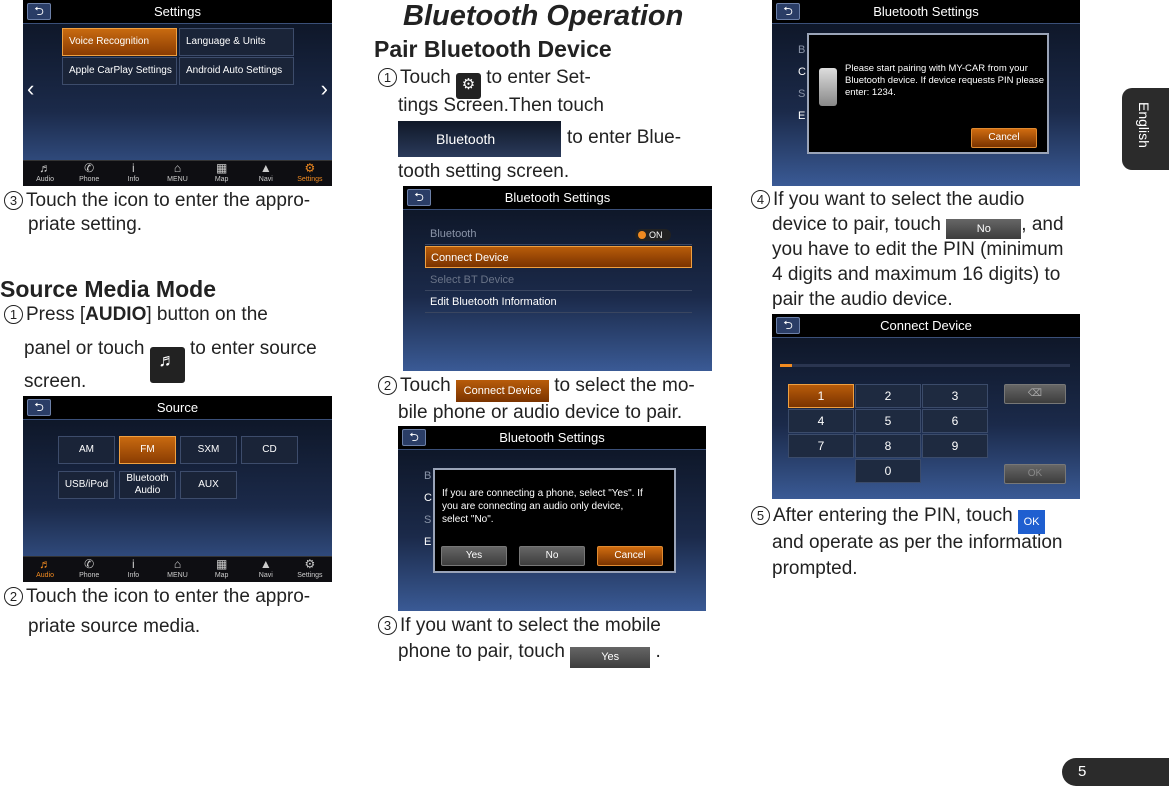 This screenshot has width=1169, height=786. I want to click on info-icon: i Info, so click(133, 172).